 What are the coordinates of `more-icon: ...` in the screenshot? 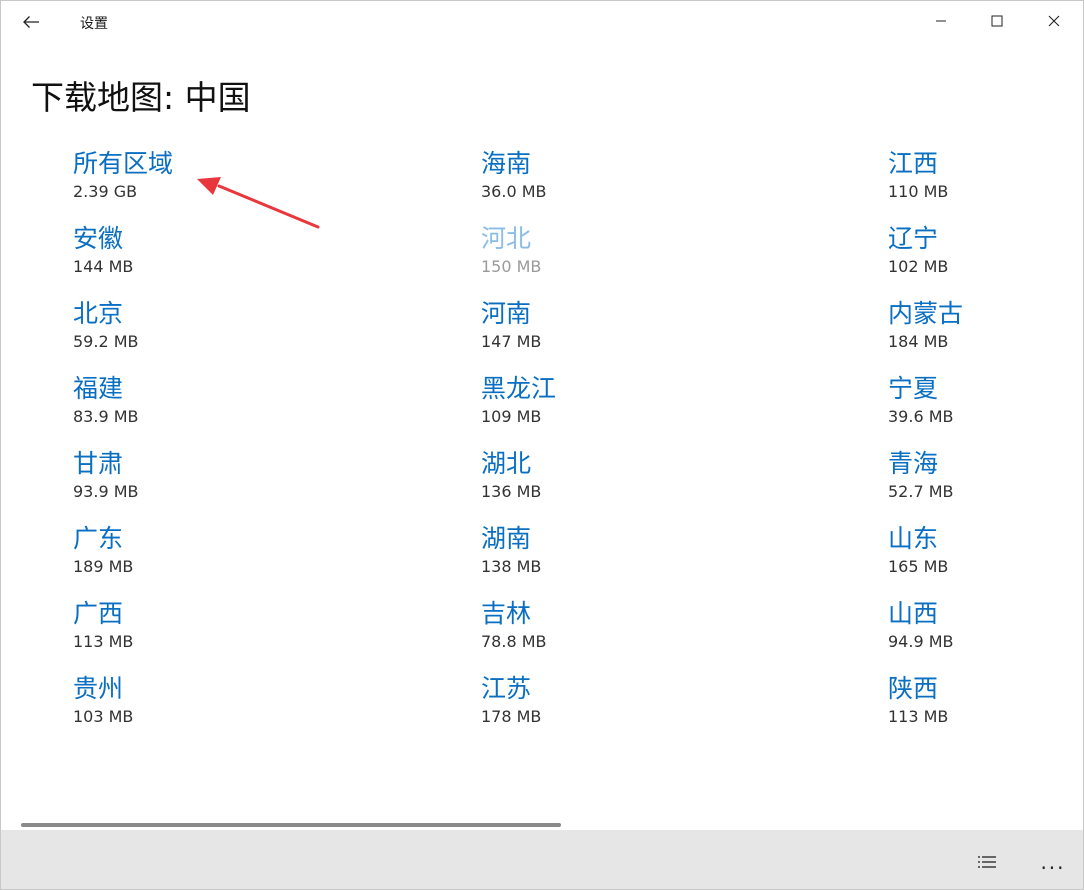 It's located at (1053, 862).